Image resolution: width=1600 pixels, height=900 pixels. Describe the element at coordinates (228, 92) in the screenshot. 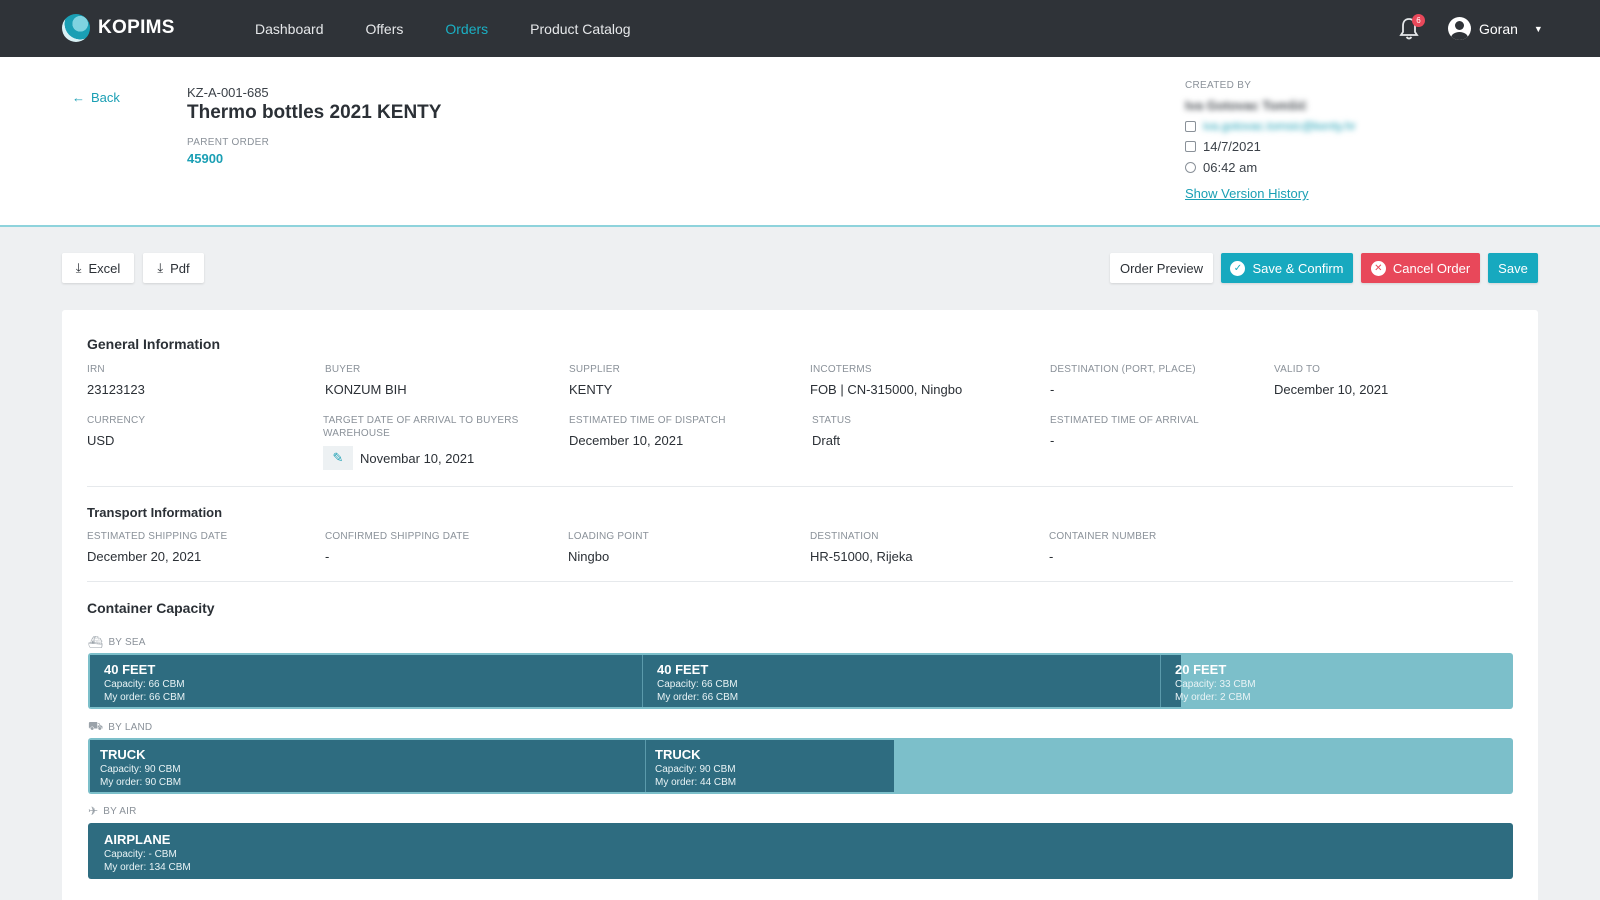

I see `order-code: KZ-A-001-685` at that location.